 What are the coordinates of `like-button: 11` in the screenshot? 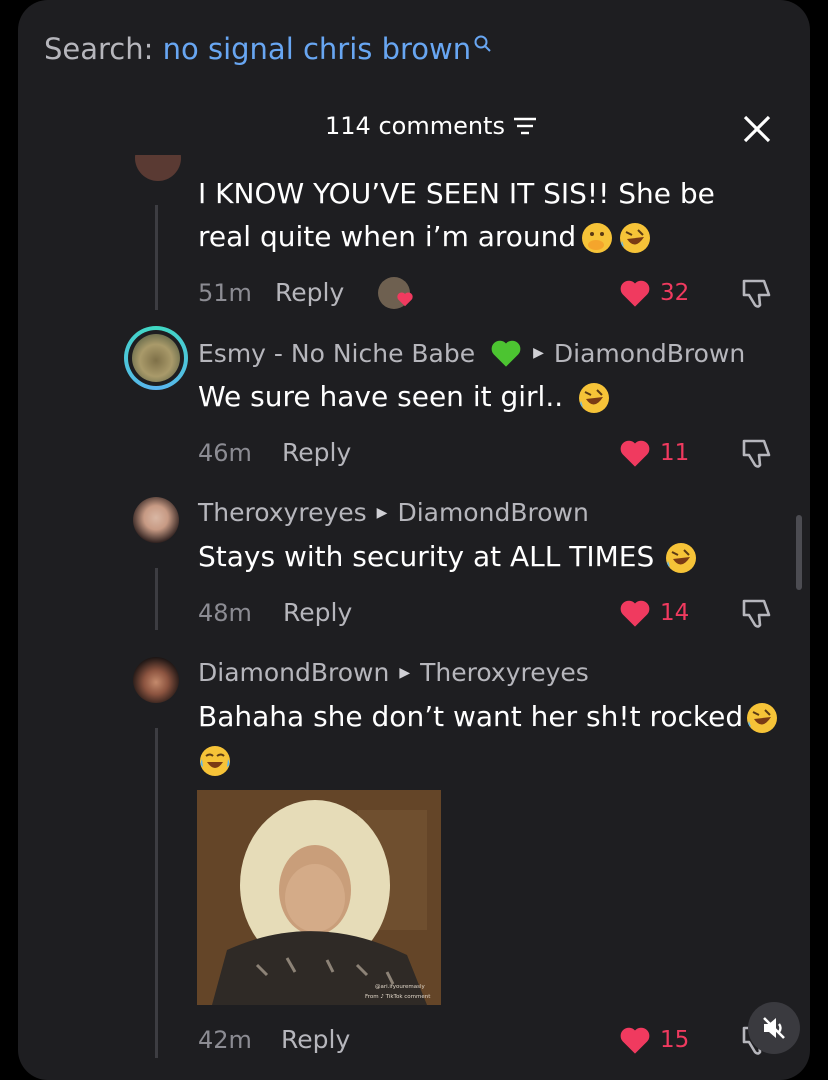 It's located at (653, 453).